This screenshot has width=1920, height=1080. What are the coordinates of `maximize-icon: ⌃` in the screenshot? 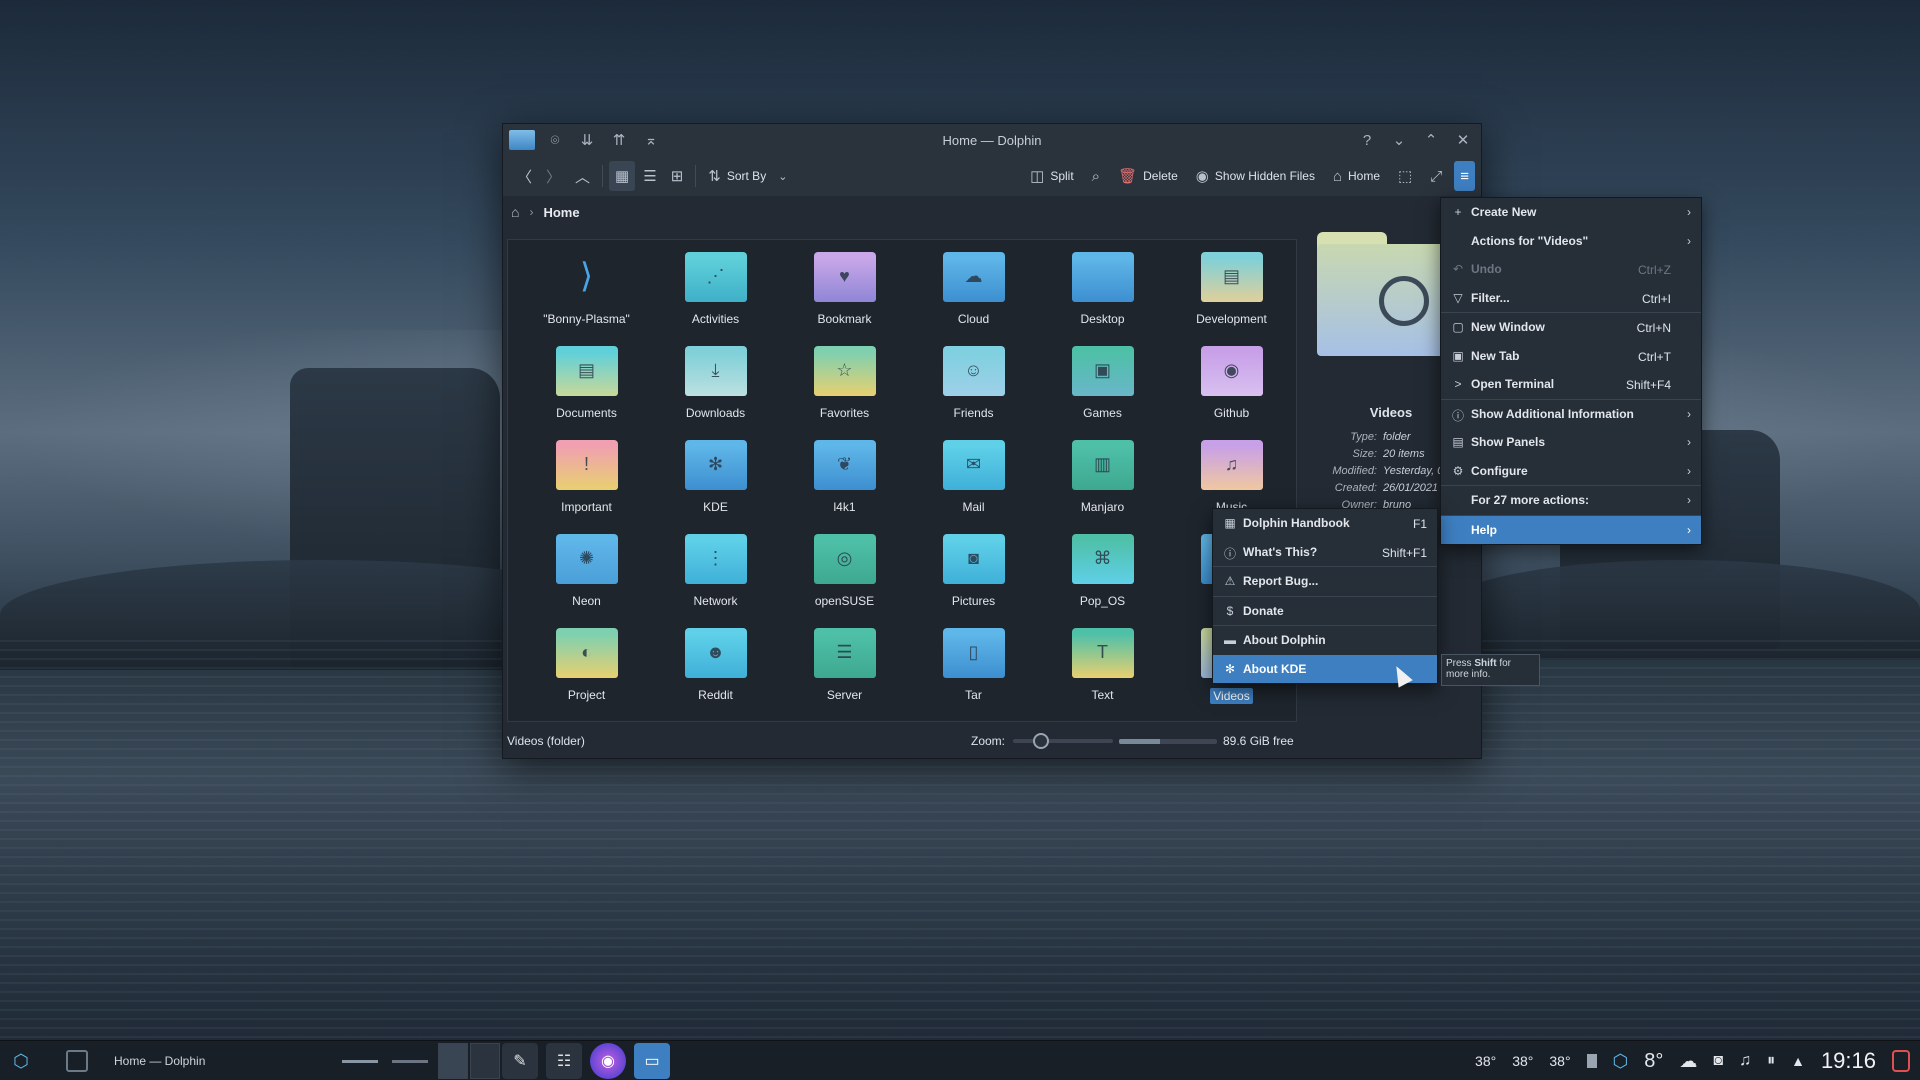 It's located at (1431, 140).